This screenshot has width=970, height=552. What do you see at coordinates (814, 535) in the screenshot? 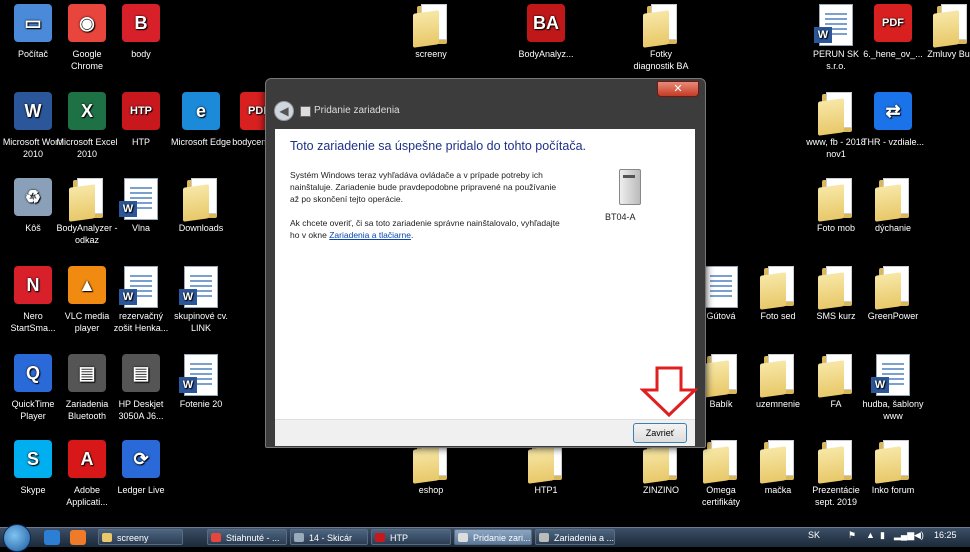
I see `language-indicator: SK` at bounding box center [814, 535].